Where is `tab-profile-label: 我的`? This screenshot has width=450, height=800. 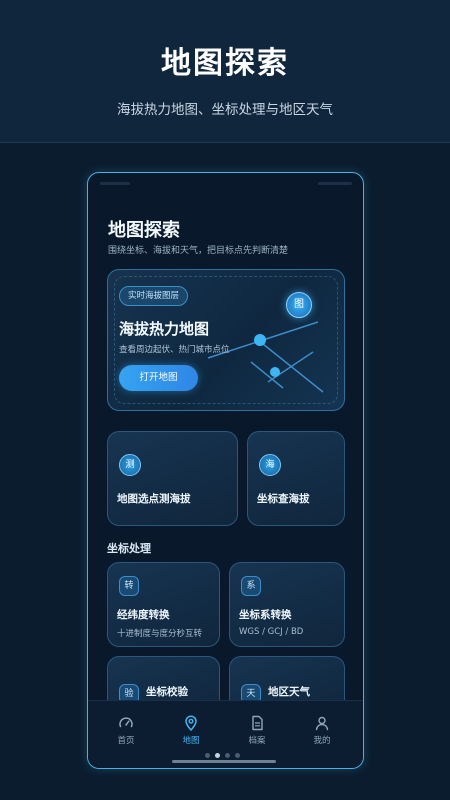 tab-profile-label: 我的 is located at coordinates (322, 741).